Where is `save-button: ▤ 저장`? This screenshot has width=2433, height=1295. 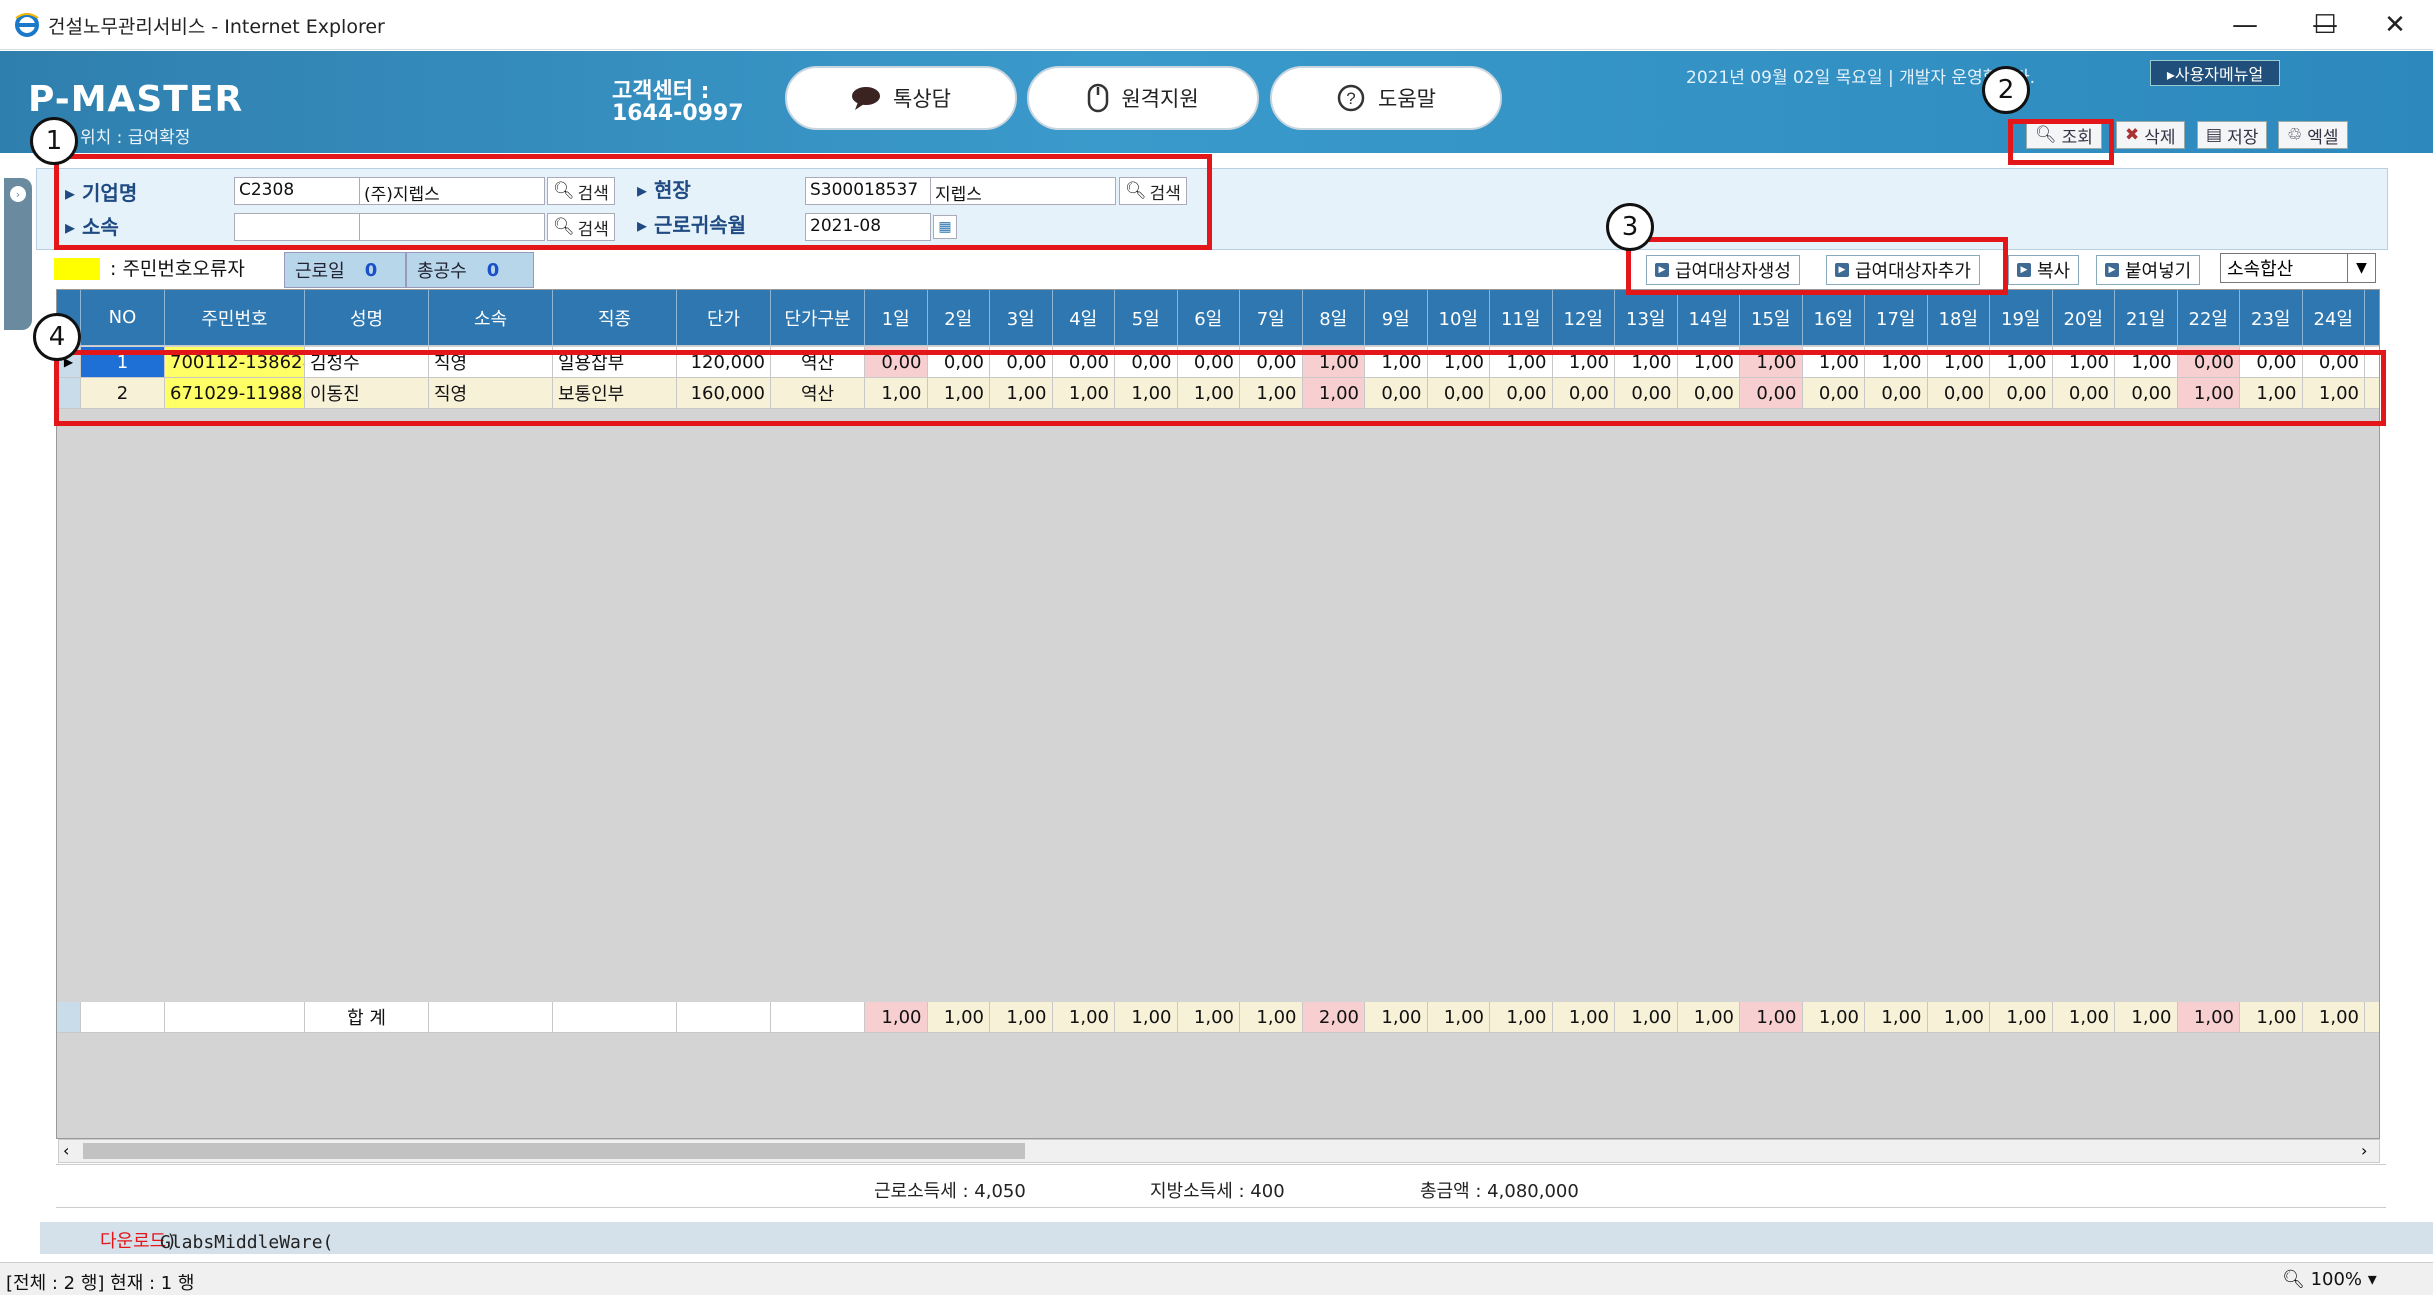
save-button: ▤ 저장 is located at coordinates (2232, 135).